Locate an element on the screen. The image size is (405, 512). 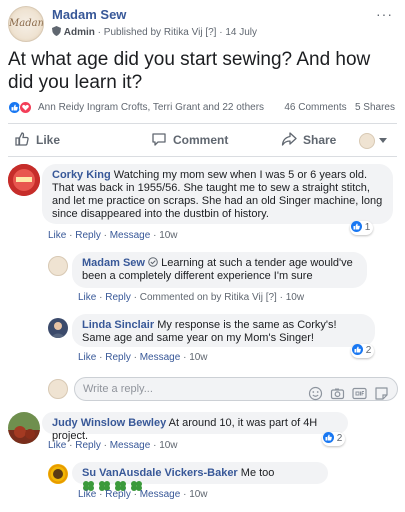
gif-icon is located at coordinates (359, 393).